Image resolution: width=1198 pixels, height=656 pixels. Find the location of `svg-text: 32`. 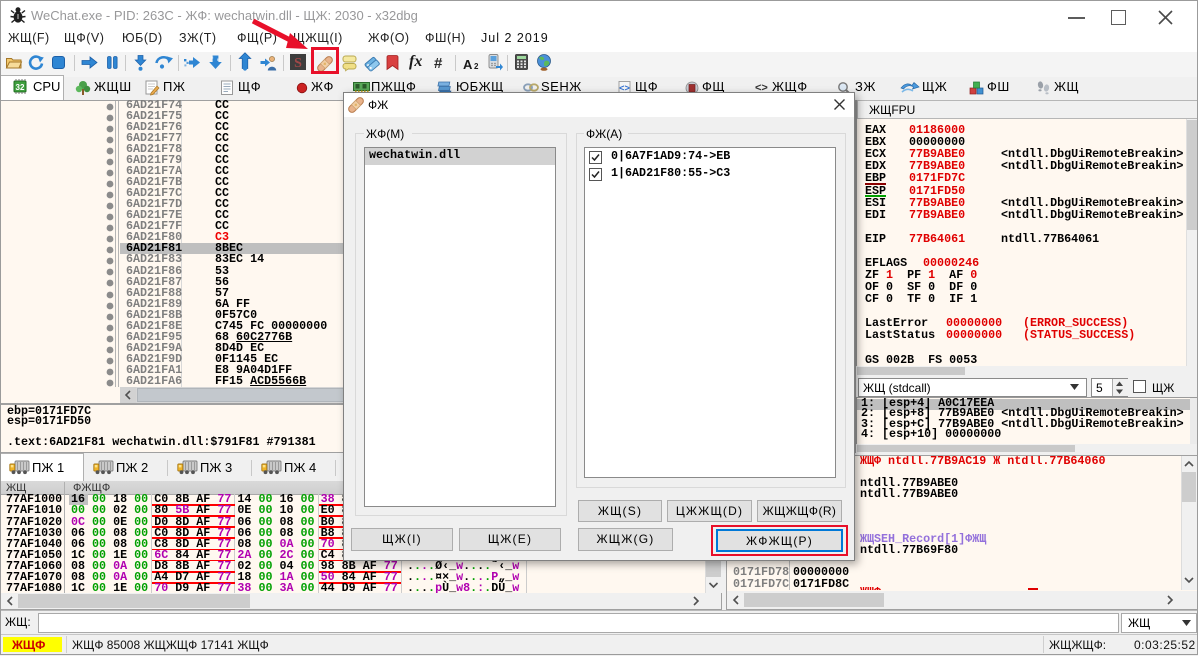

svg-text: 32 is located at coordinates (20, 87).